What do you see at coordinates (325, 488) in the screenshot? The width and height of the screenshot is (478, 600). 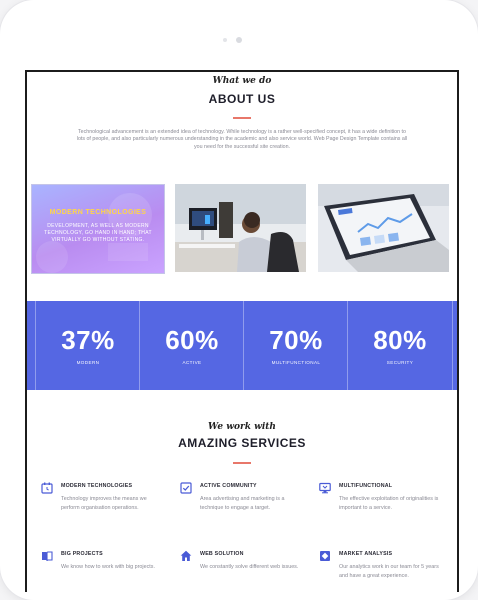 I see `monitor-icon` at bounding box center [325, 488].